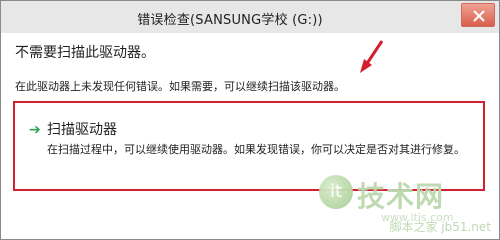 The image size is (500, 240). I want to click on dialog-description: 在此驱动器上未发现任何错误。如果需要，可以继续扫描该驱动器。, so click(180, 86).